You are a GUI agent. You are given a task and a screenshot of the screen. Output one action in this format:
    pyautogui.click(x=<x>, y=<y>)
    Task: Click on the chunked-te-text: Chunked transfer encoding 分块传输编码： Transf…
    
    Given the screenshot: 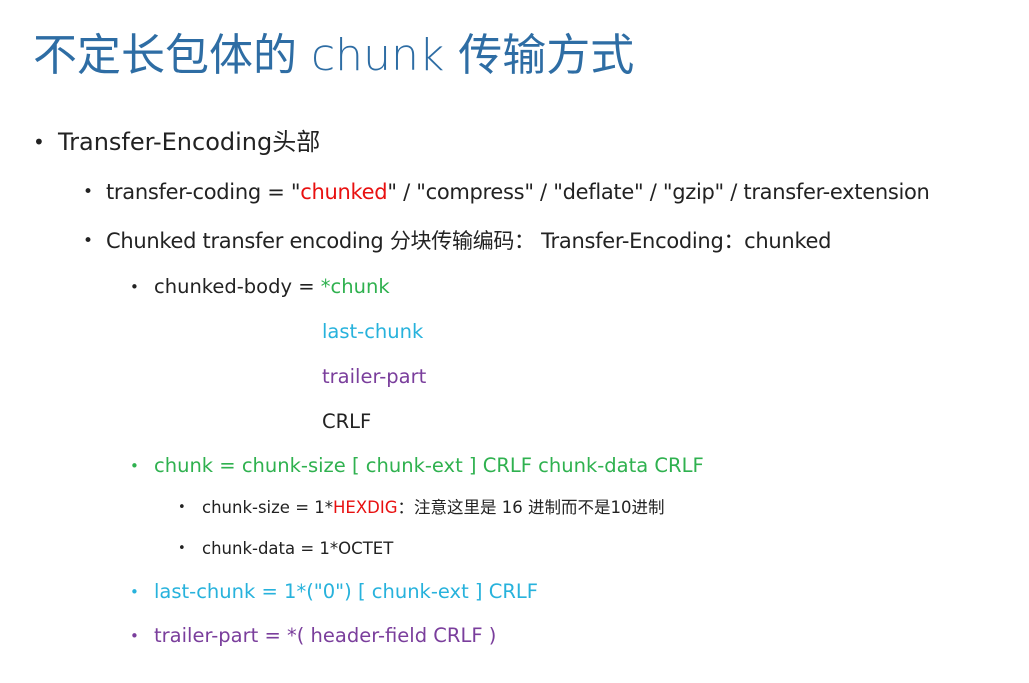 What is the action you would take?
    pyautogui.click(x=469, y=241)
    